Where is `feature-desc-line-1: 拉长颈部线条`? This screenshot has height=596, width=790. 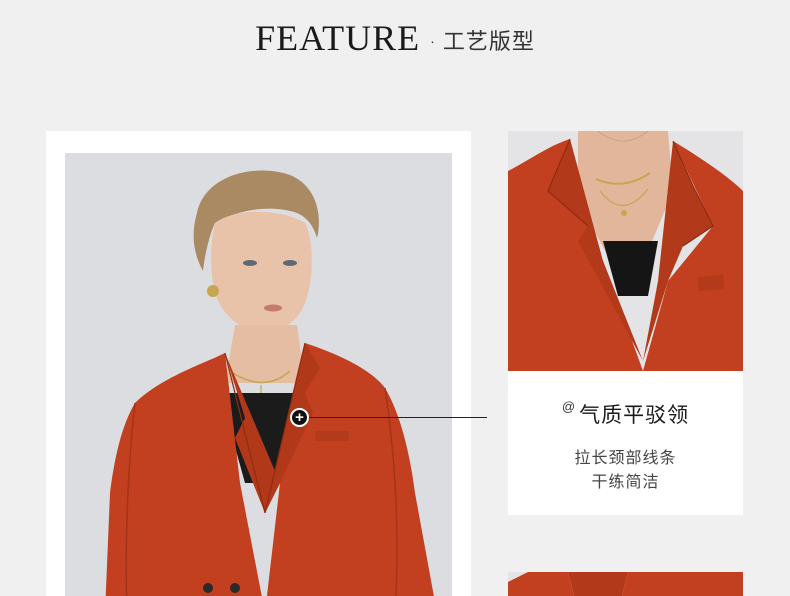 feature-desc-line-1: 拉长颈部线条 is located at coordinates (625, 458).